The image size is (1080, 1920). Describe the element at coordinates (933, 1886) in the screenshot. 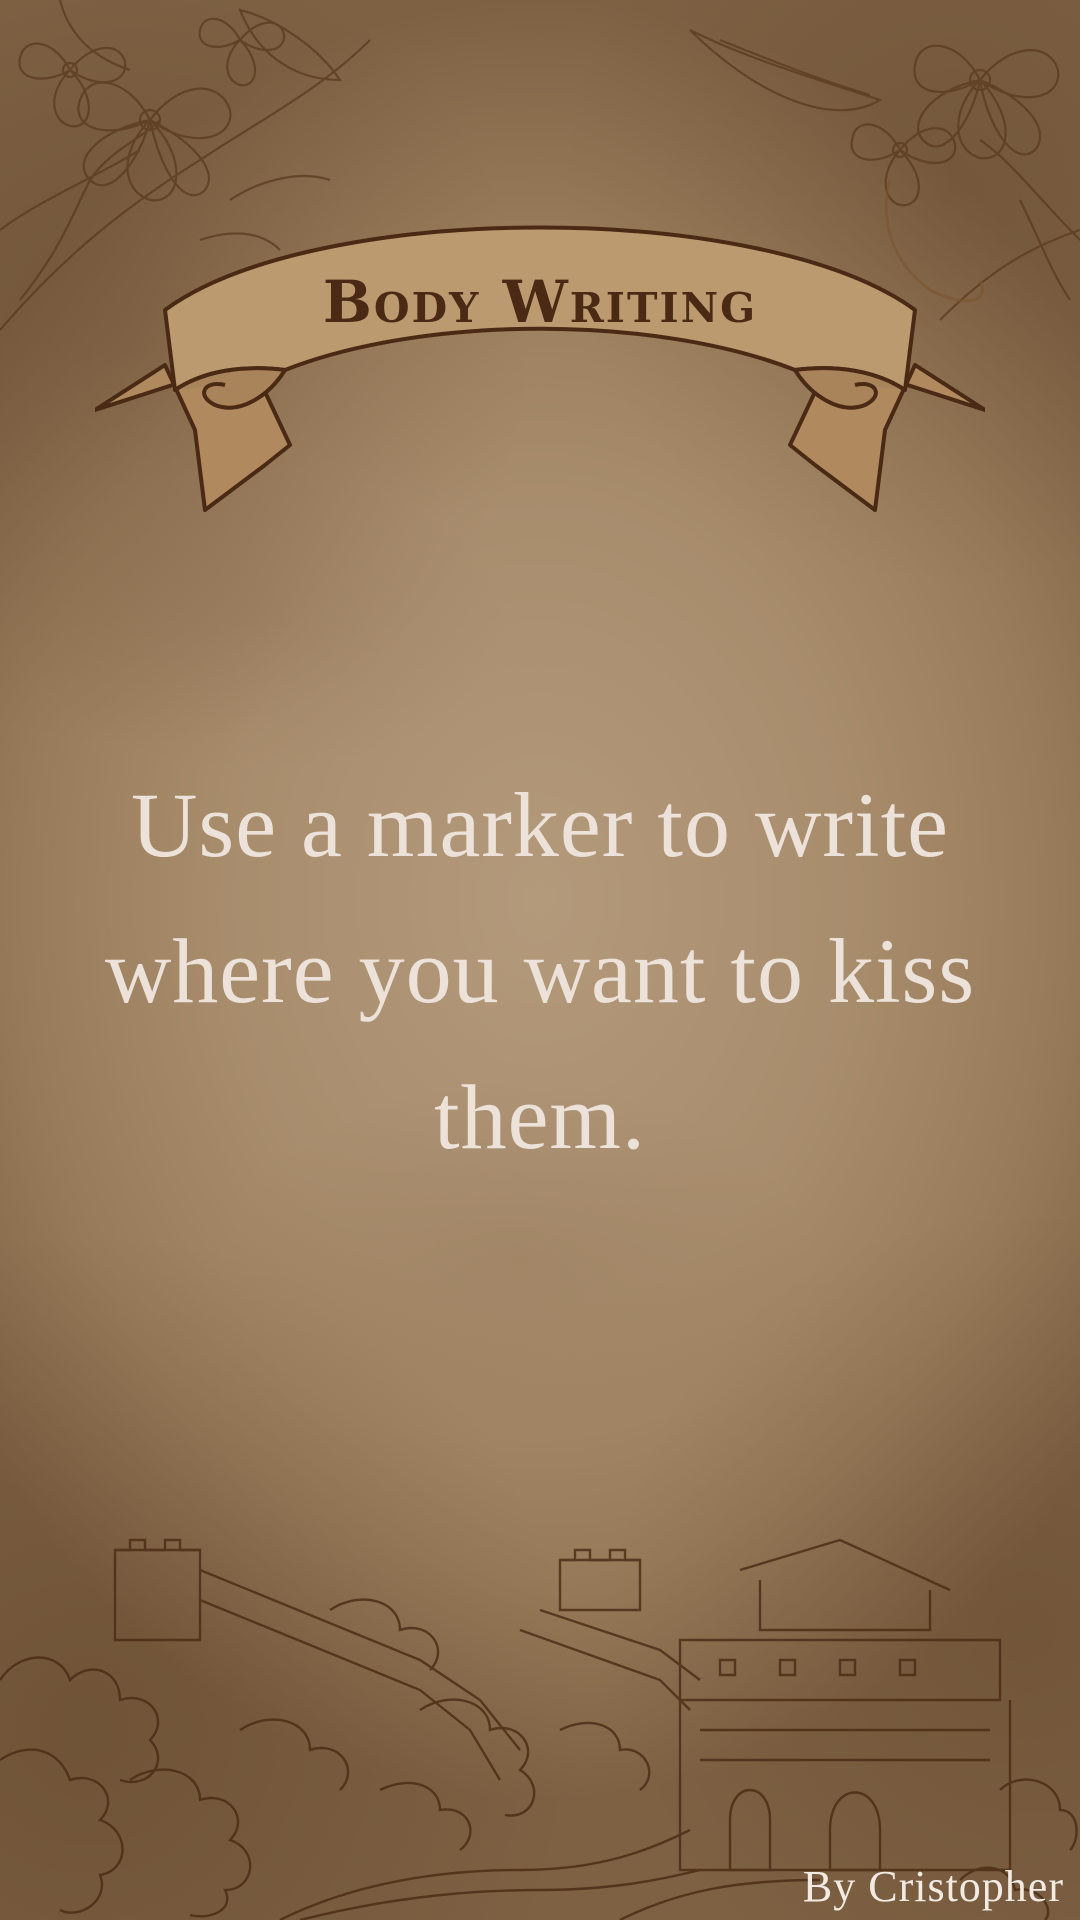

I see `author-credit: By Cristopher` at that location.